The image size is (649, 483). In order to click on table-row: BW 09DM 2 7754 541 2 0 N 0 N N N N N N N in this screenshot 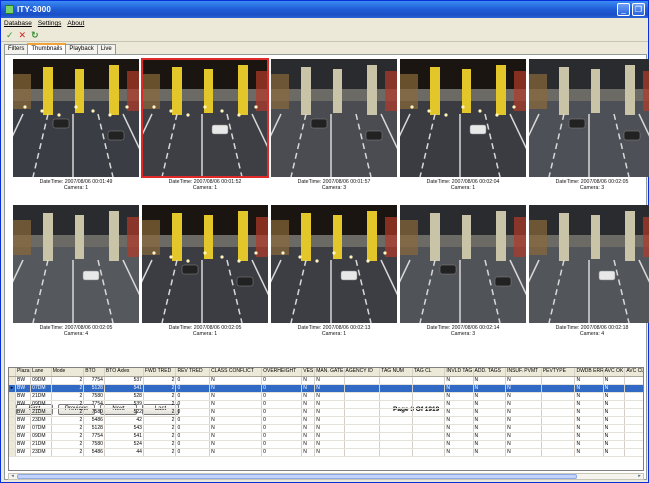, I will do `click(326, 436)`.